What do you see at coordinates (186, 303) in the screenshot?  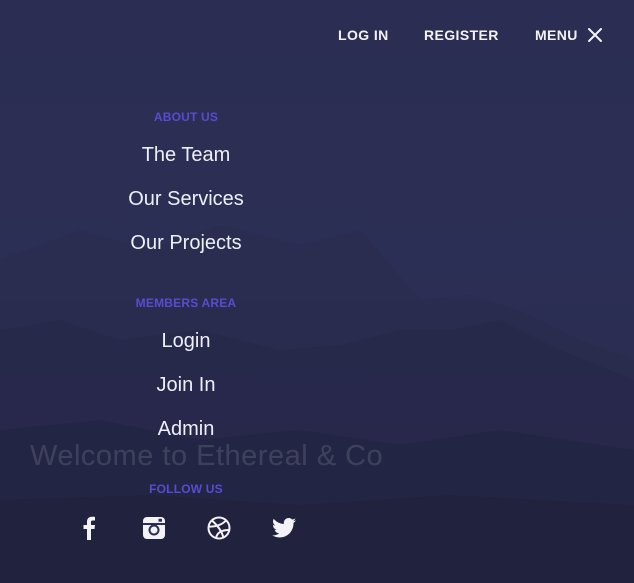 I see `members-area-heading: MEMBERS AREA` at bounding box center [186, 303].